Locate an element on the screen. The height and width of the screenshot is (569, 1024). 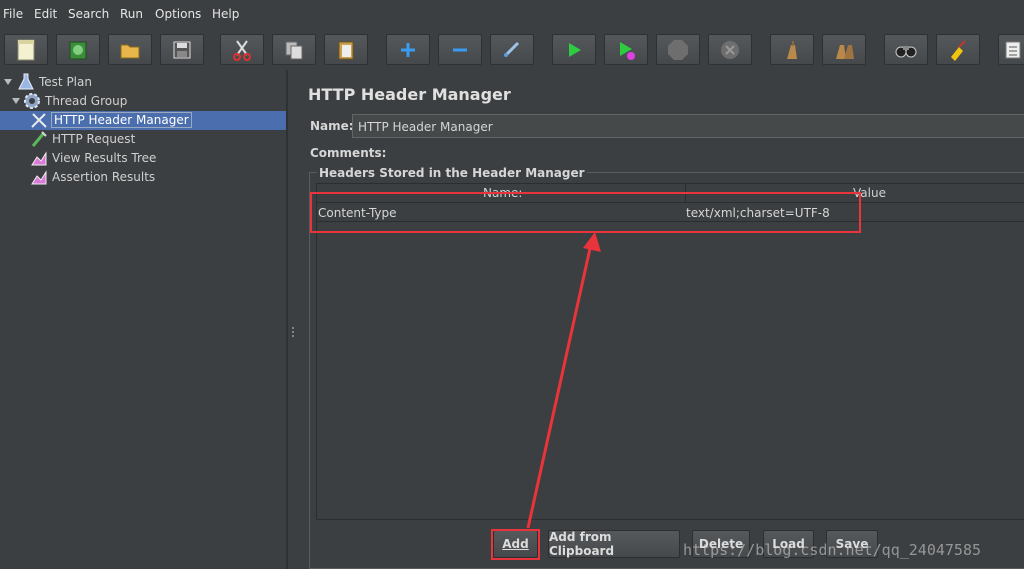
start-button is located at coordinates (574, 49).